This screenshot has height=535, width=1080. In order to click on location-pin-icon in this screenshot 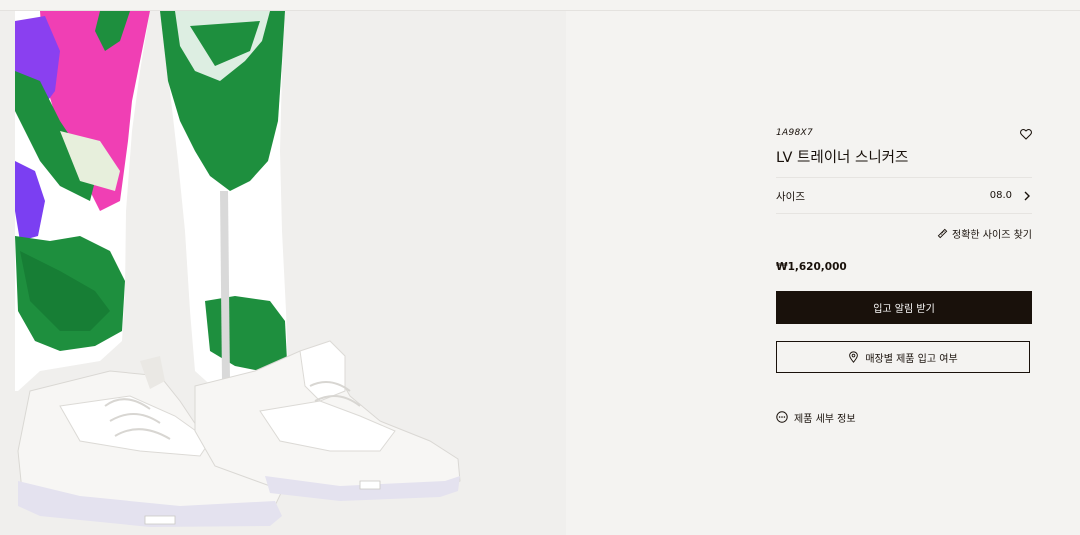, I will do `click(854, 357)`.